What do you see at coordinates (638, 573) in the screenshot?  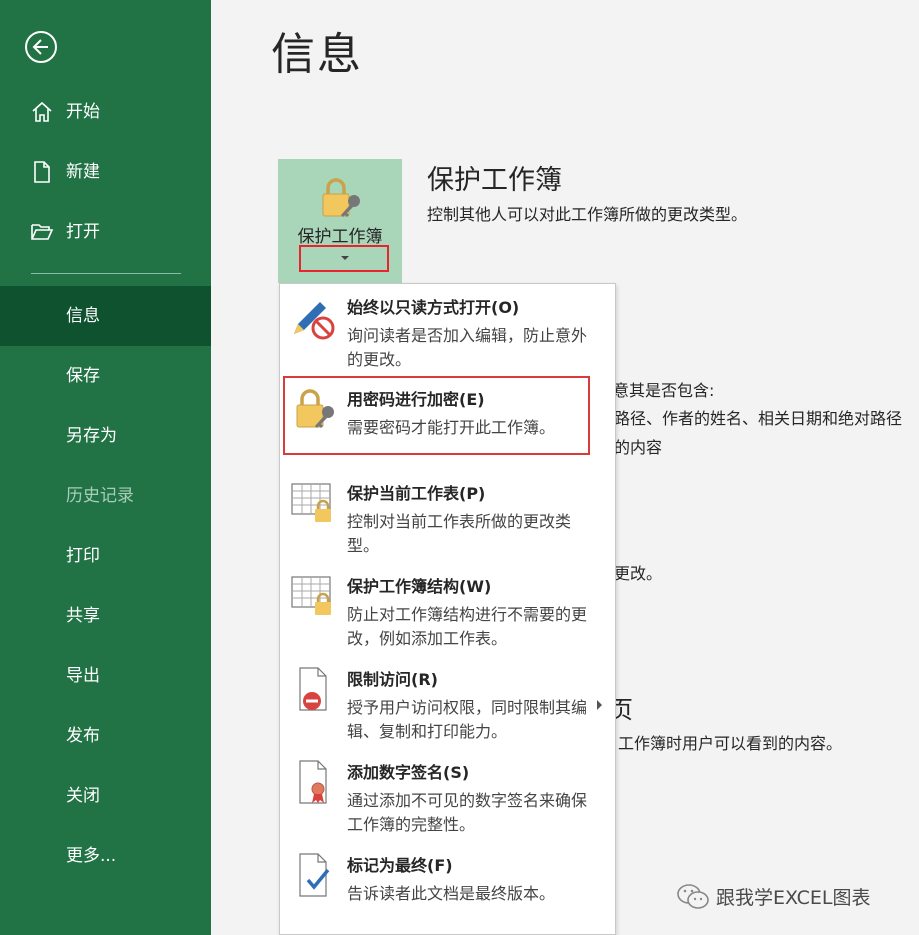 I see `versions-text-fragment: 更改。` at bounding box center [638, 573].